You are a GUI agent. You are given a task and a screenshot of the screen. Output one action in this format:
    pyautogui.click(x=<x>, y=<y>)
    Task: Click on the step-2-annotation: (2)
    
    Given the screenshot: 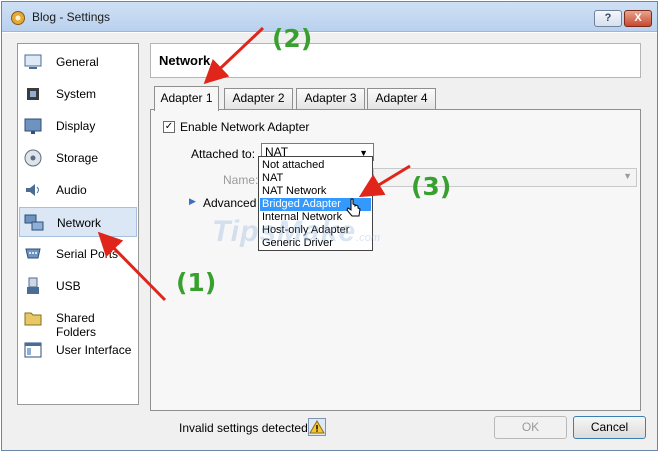 What is the action you would take?
    pyautogui.click(x=292, y=38)
    